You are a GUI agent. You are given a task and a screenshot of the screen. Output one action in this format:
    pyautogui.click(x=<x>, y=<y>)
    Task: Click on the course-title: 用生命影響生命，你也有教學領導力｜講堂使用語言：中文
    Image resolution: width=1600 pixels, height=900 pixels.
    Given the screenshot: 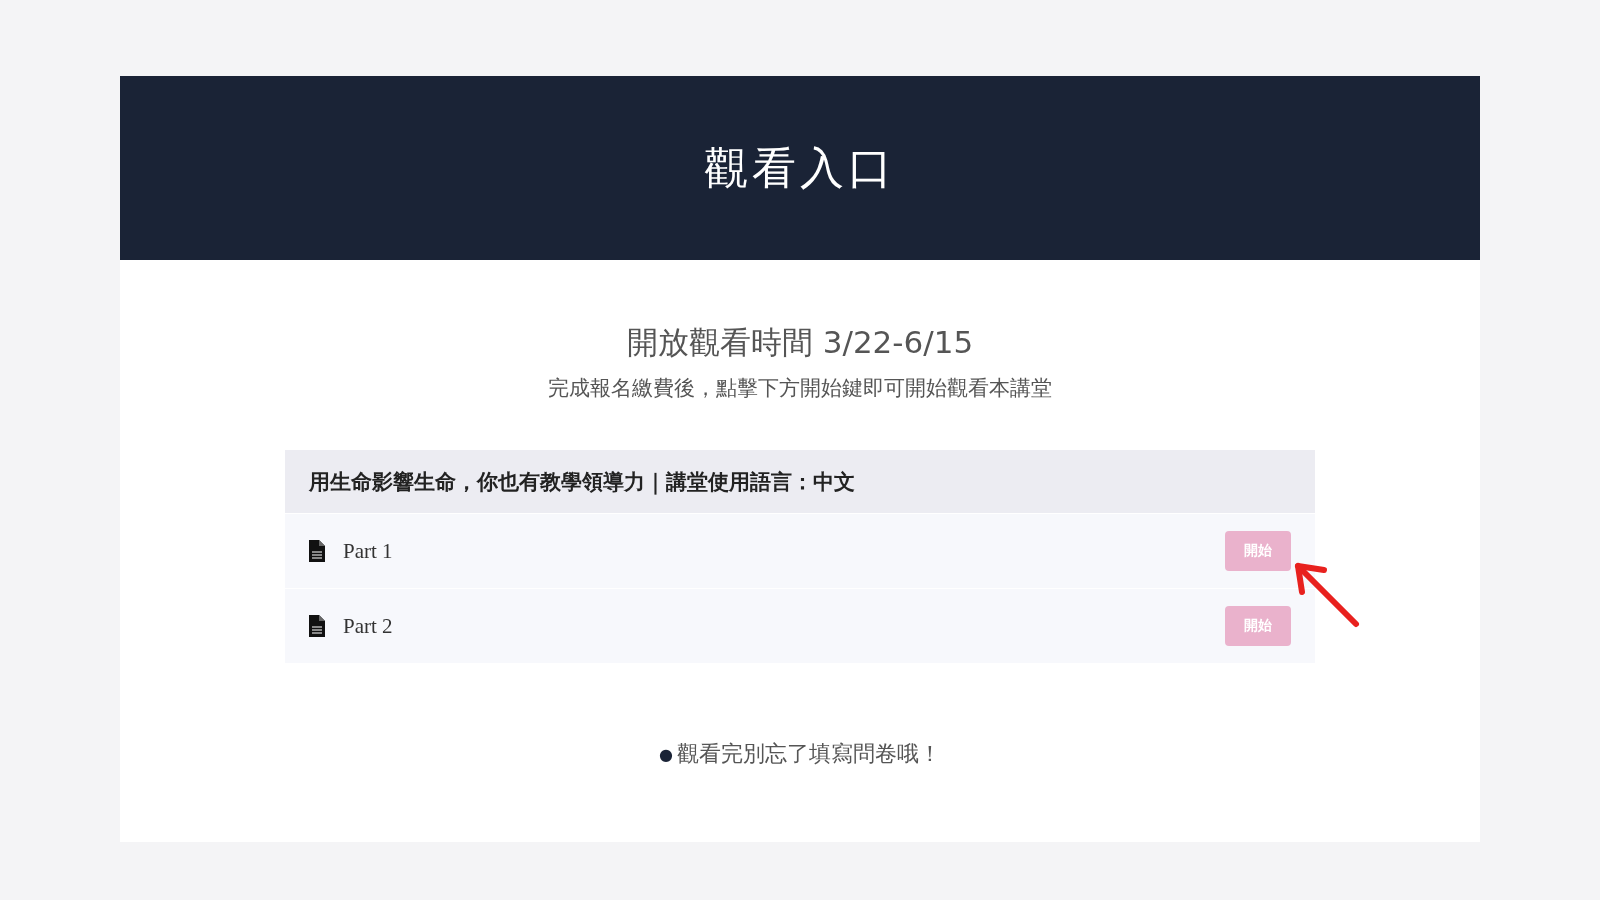 What is the action you would take?
    pyautogui.click(x=800, y=481)
    